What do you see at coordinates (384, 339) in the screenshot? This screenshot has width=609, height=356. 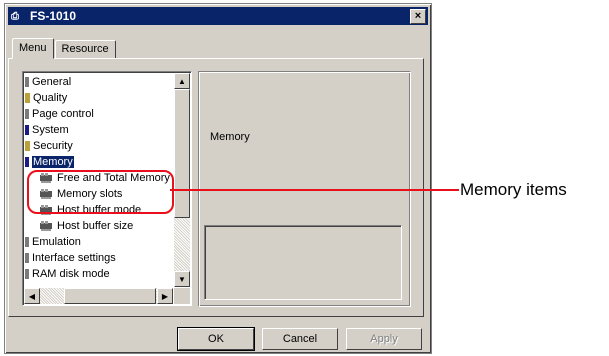 I see `apply-button: Apply` at bounding box center [384, 339].